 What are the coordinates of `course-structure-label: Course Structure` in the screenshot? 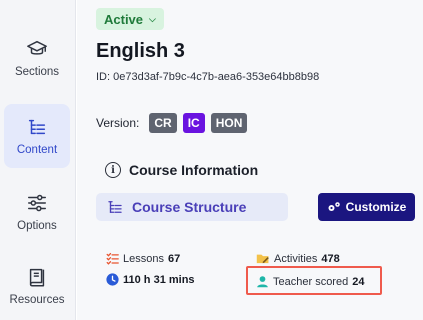 It's located at (189, 207).